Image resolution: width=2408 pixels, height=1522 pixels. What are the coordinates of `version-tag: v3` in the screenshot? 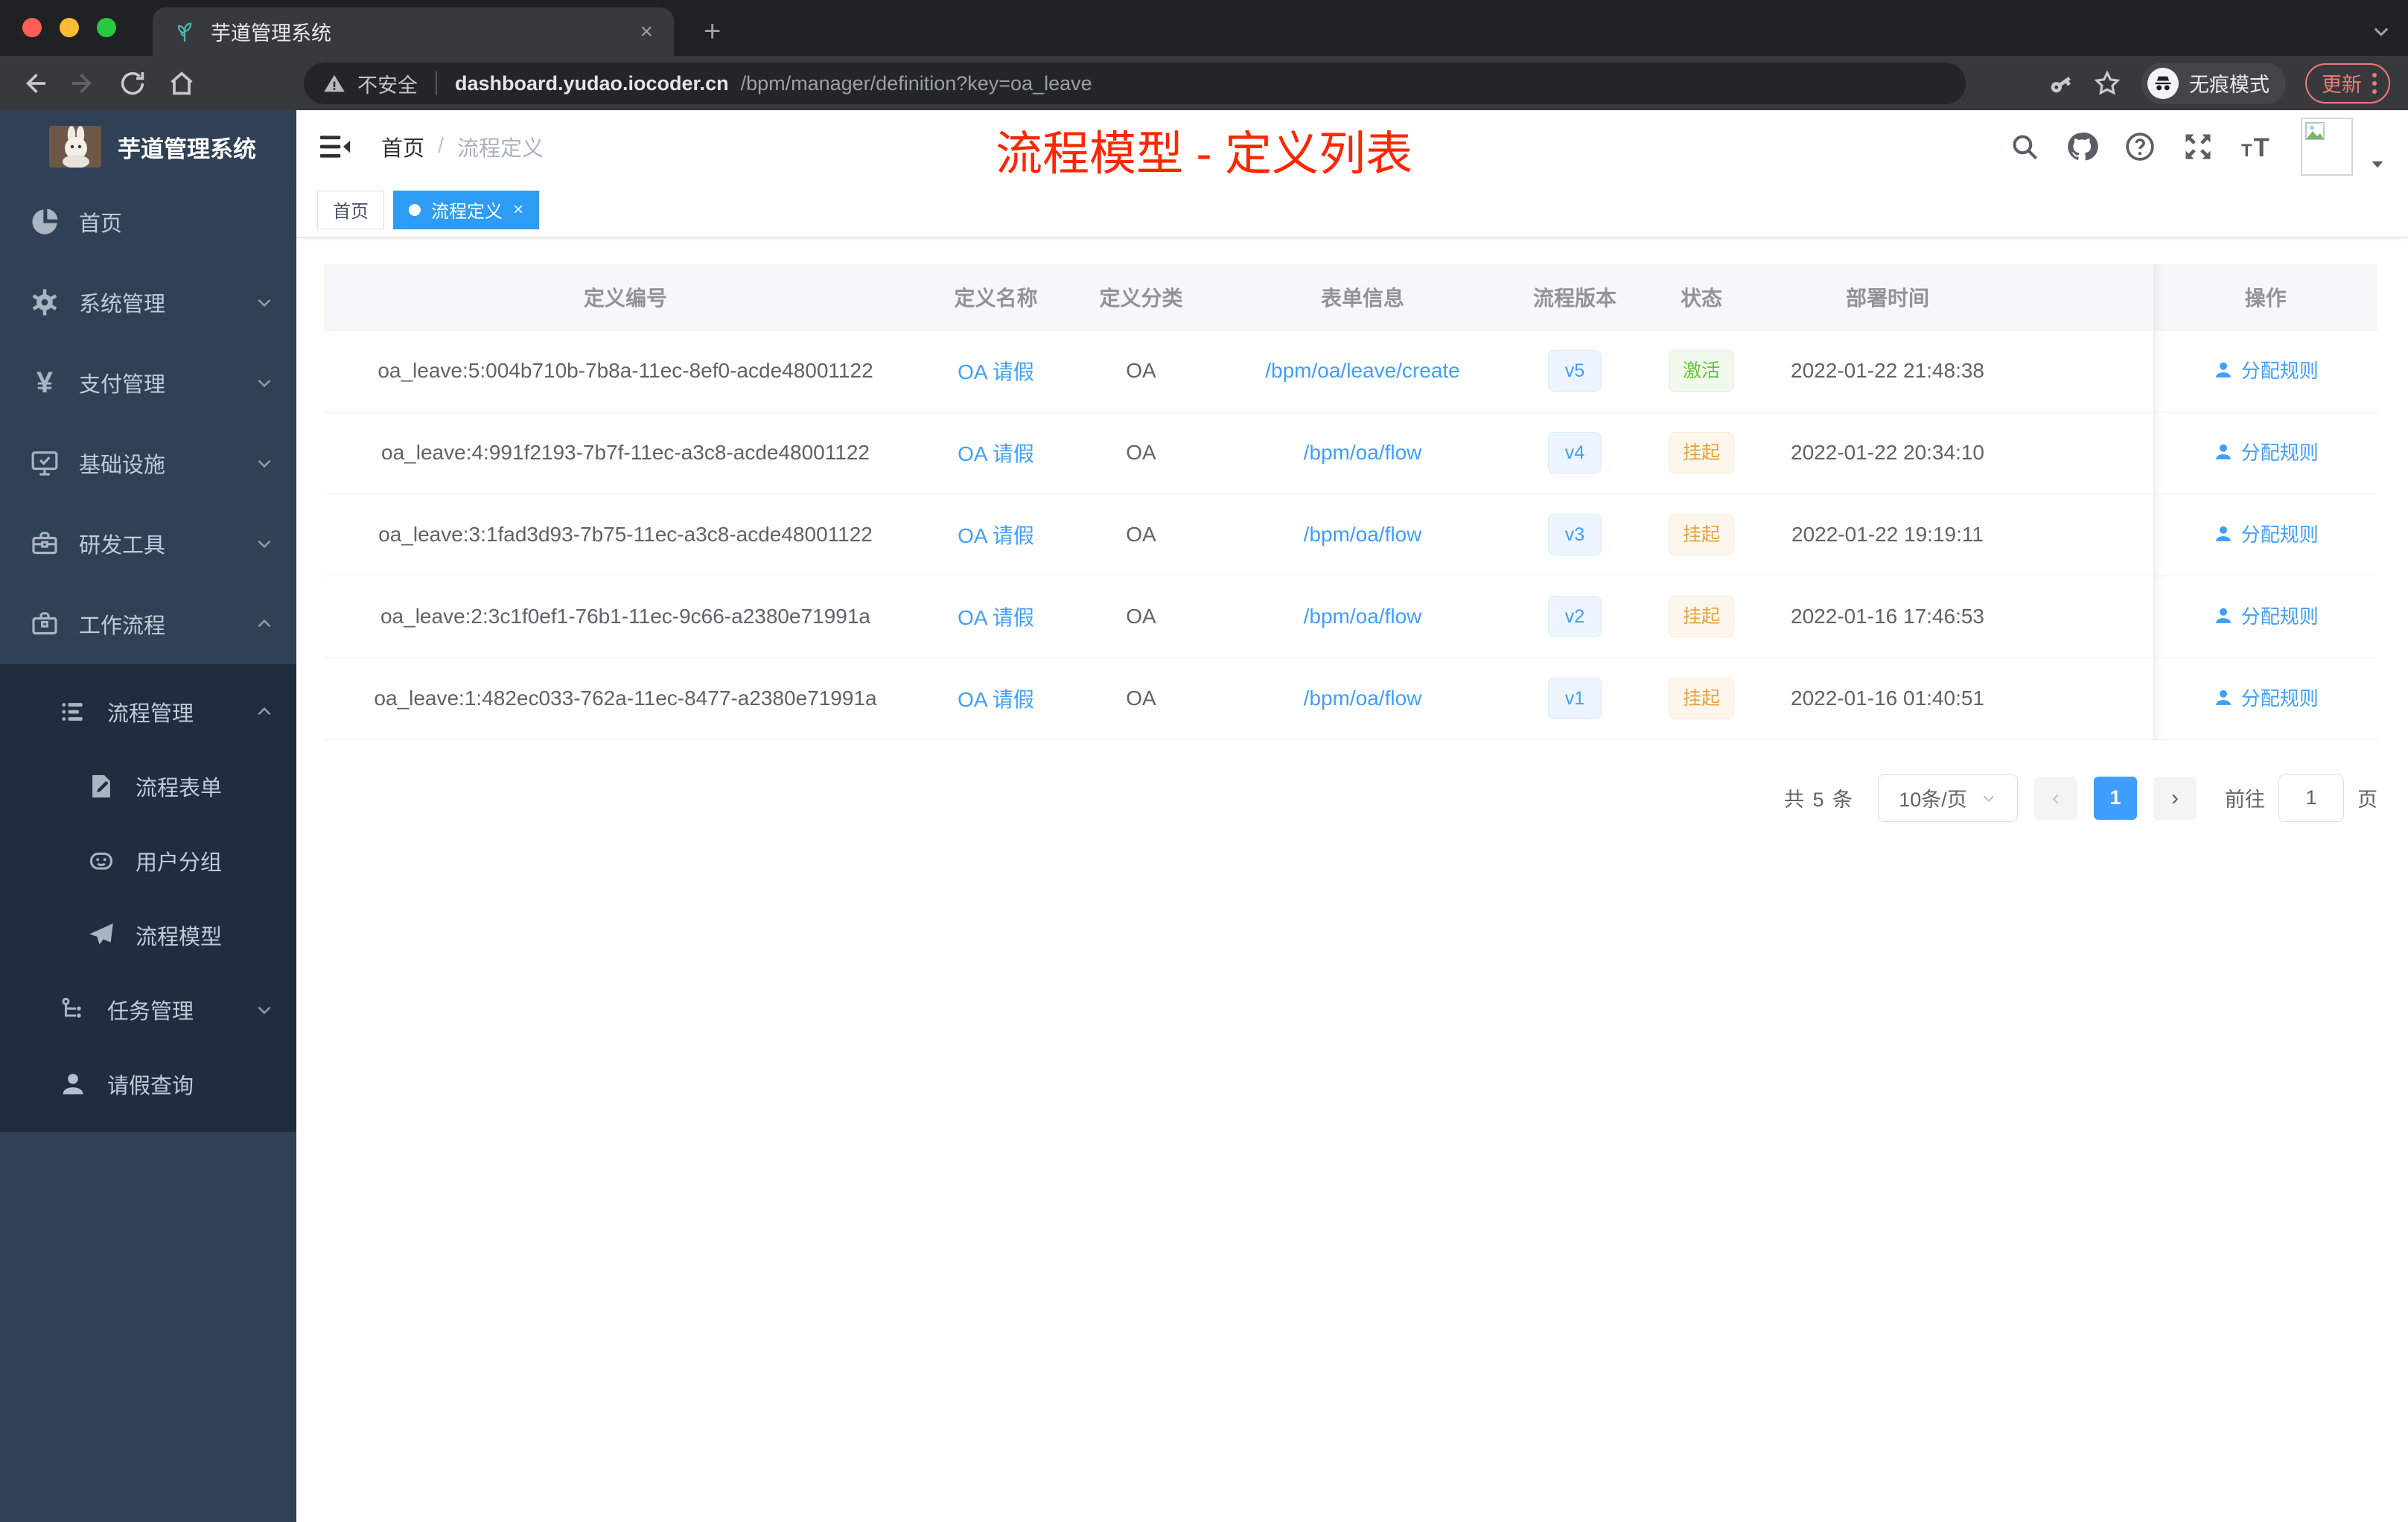 It's located at (1575, 534).